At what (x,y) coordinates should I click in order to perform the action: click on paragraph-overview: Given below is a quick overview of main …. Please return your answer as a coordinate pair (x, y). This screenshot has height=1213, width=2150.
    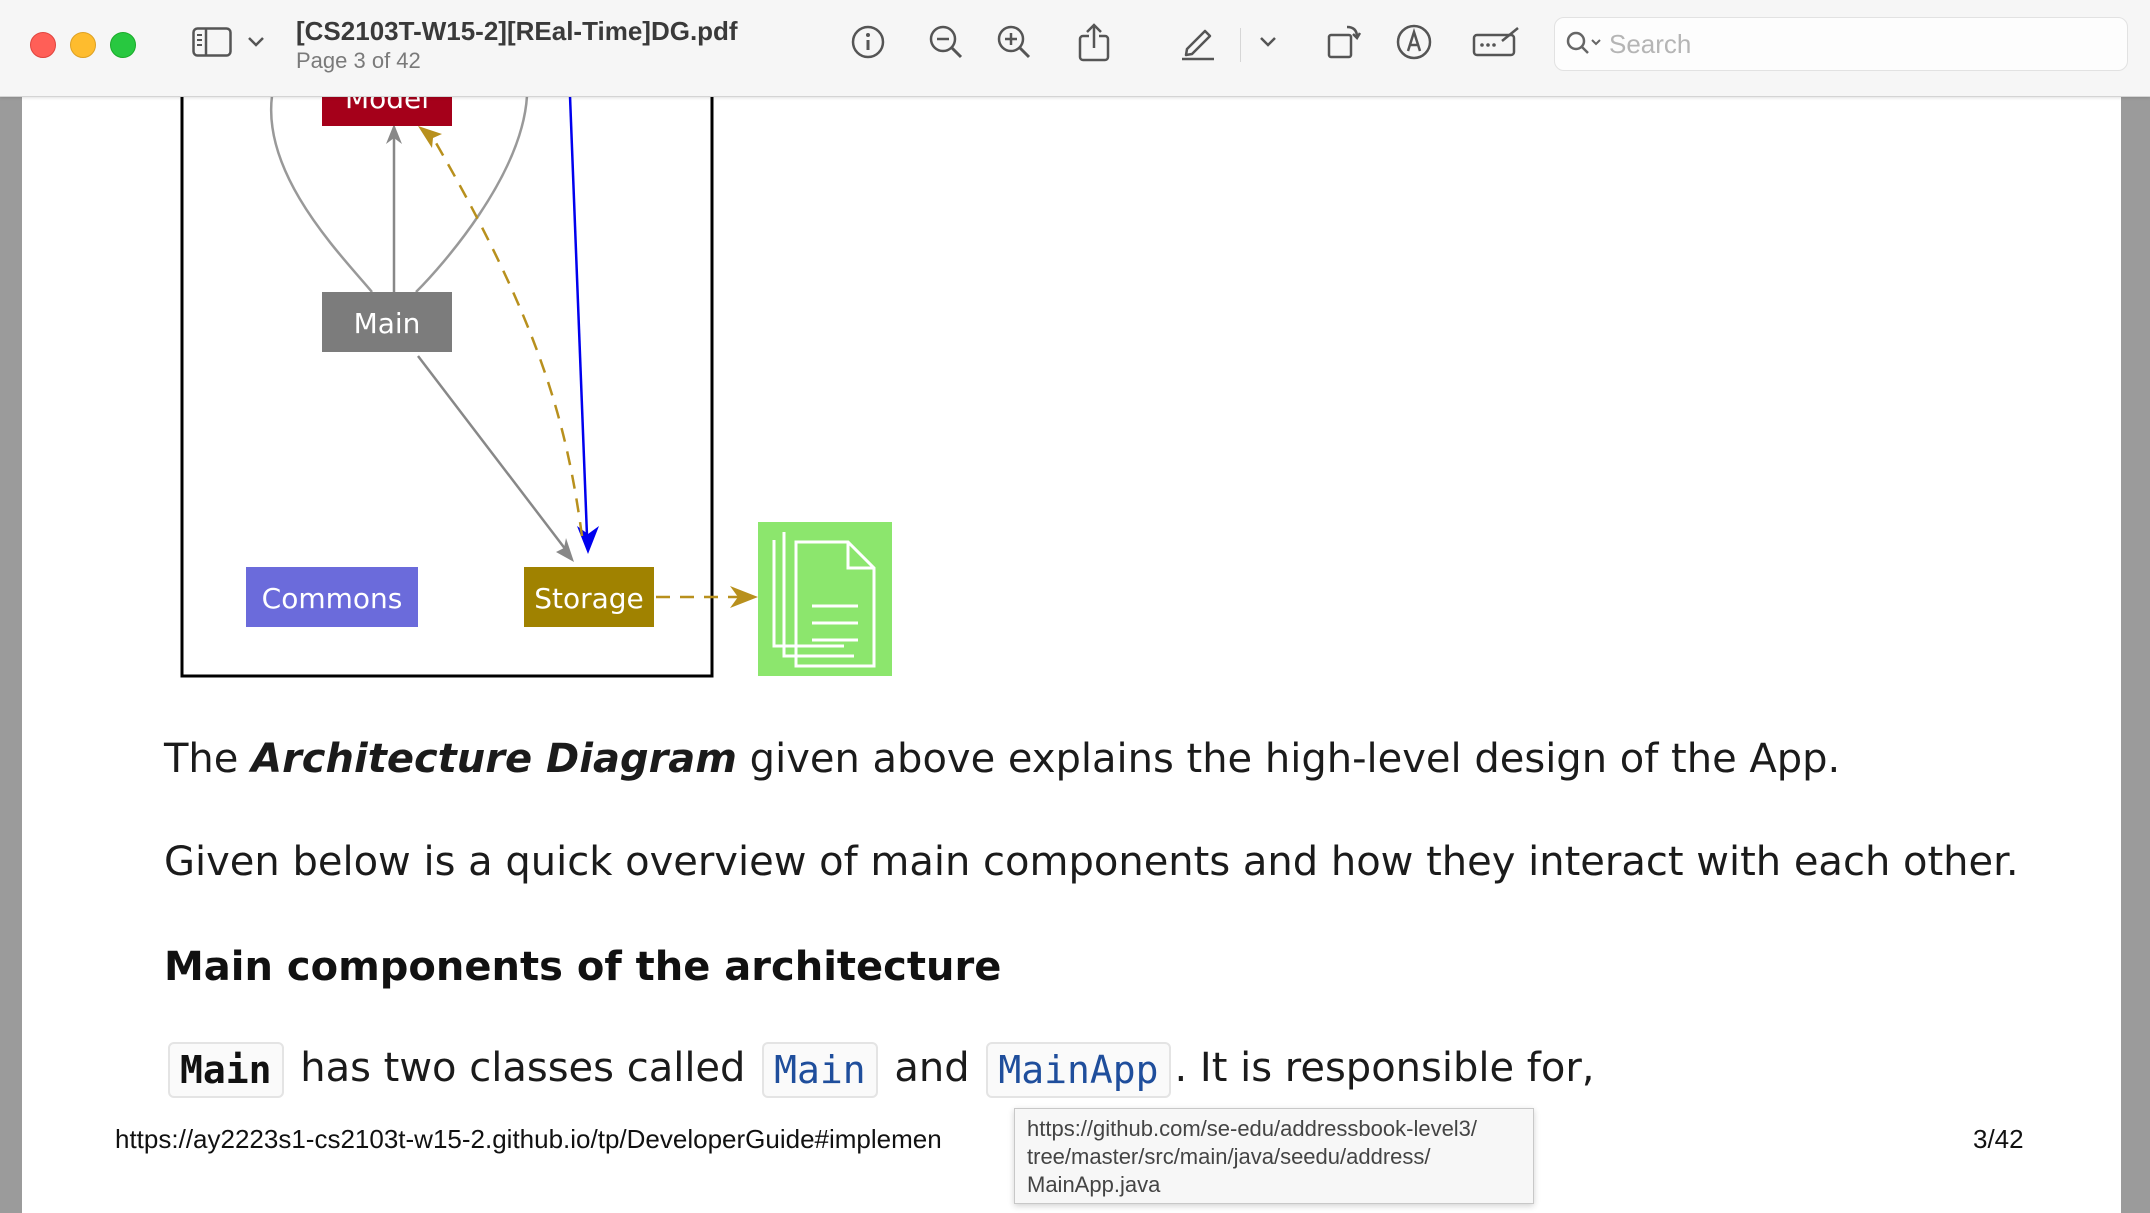
    Looking at the image, I should click on (1091, 862).